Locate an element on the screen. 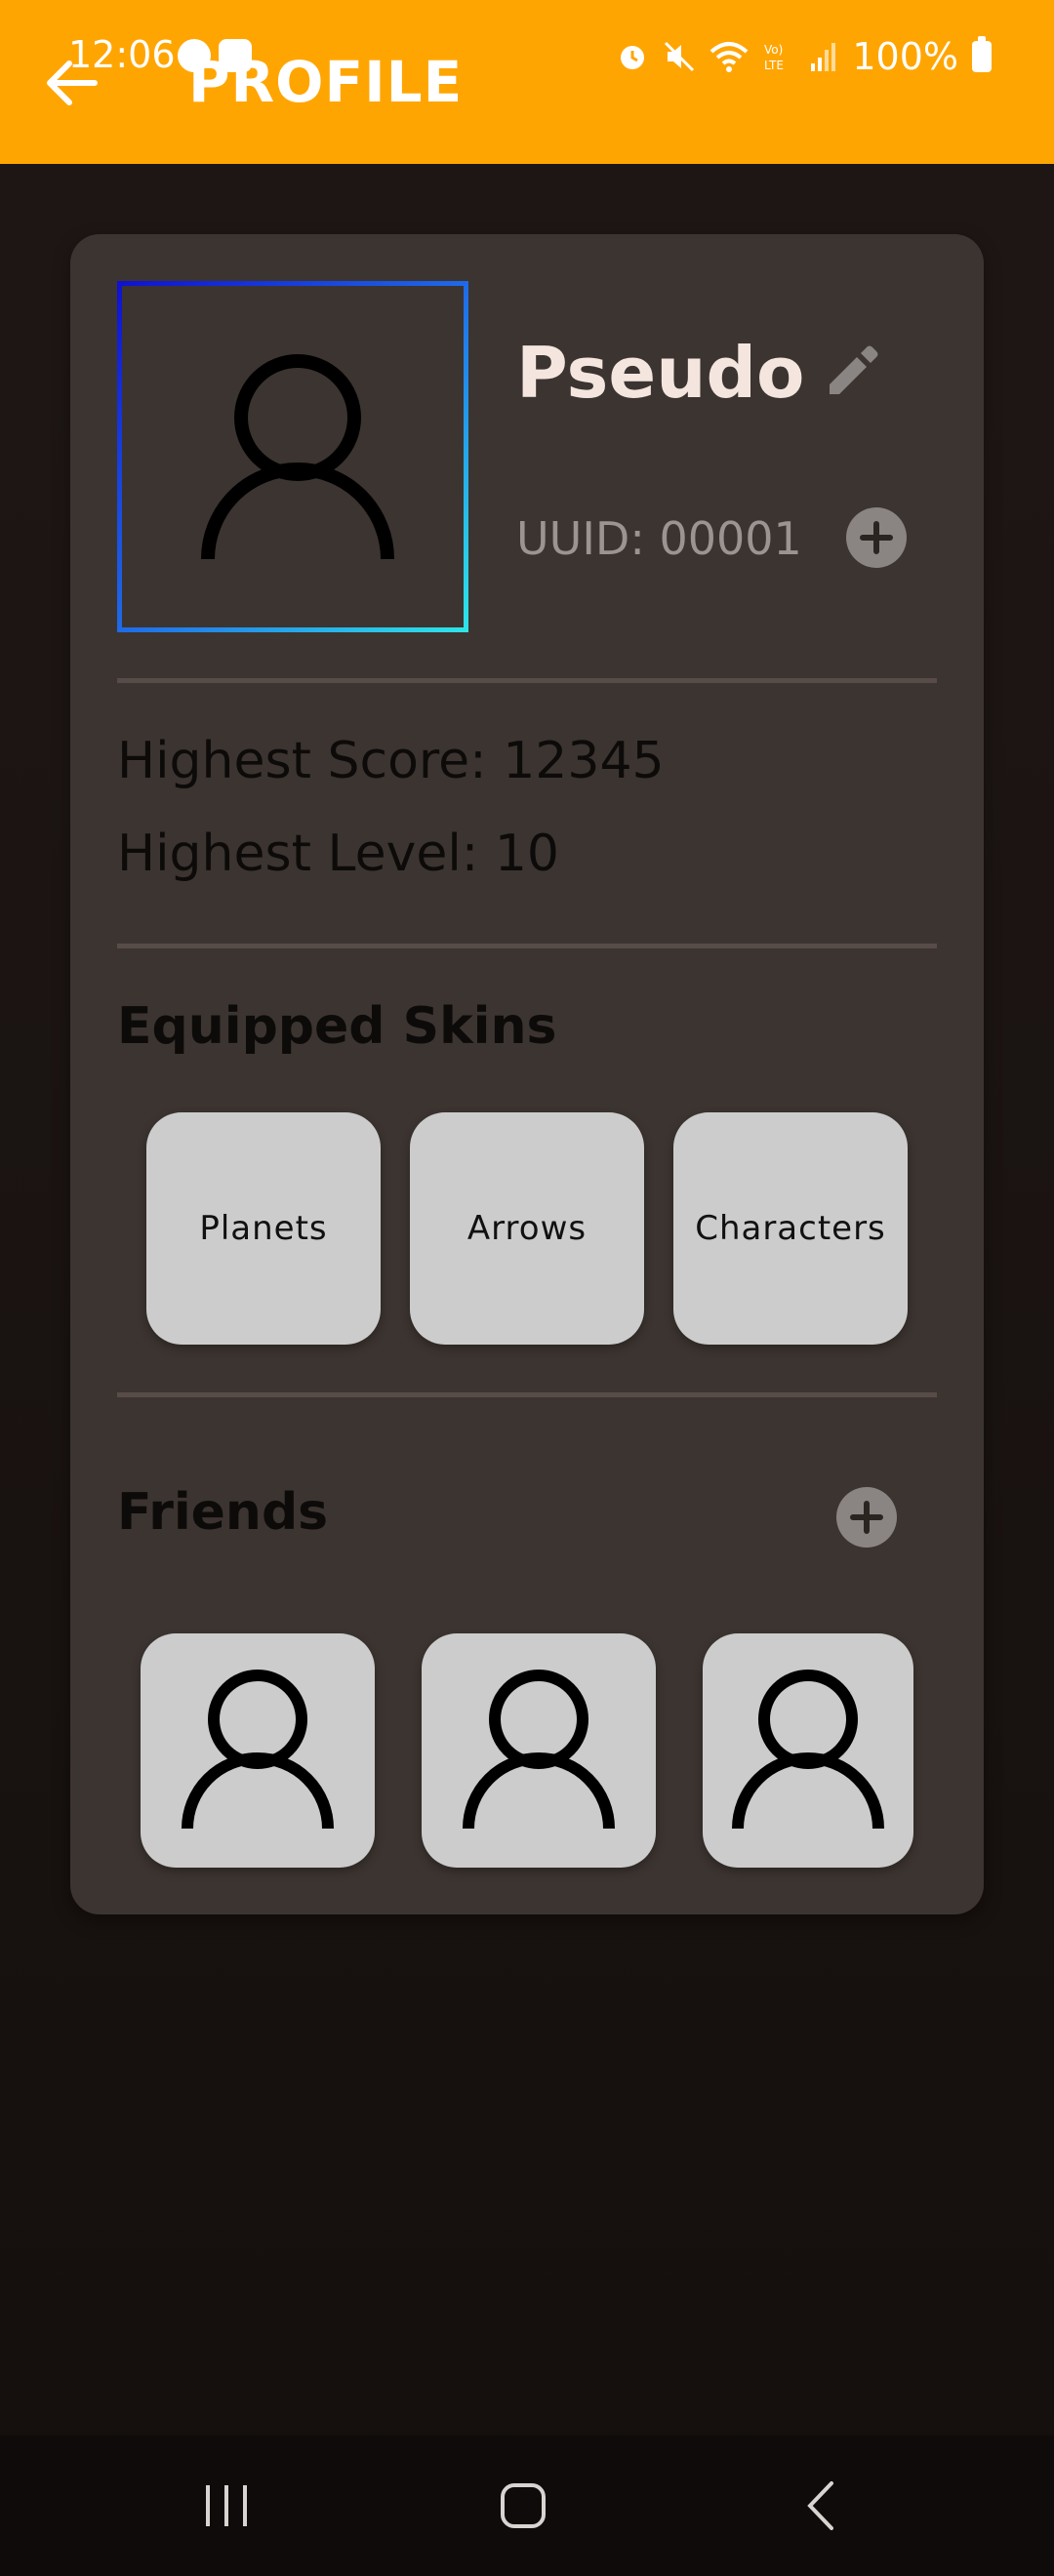 This screenshot has height=2576, width=1054. battery-percent: 100% is located at coordinates (905, 56).